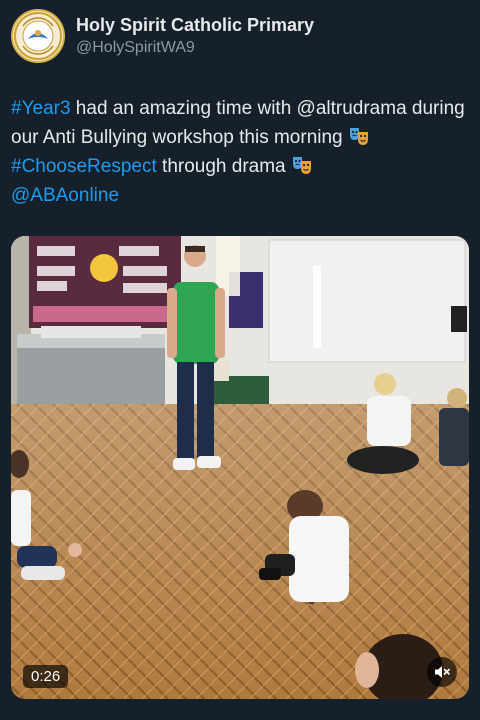 The height and width of the screenshot is (720, 480). What do you see at coordinates (41, 108) in the screenshot?
I see `hashtag-year3: #Year3` at bounding box center [41, 108].